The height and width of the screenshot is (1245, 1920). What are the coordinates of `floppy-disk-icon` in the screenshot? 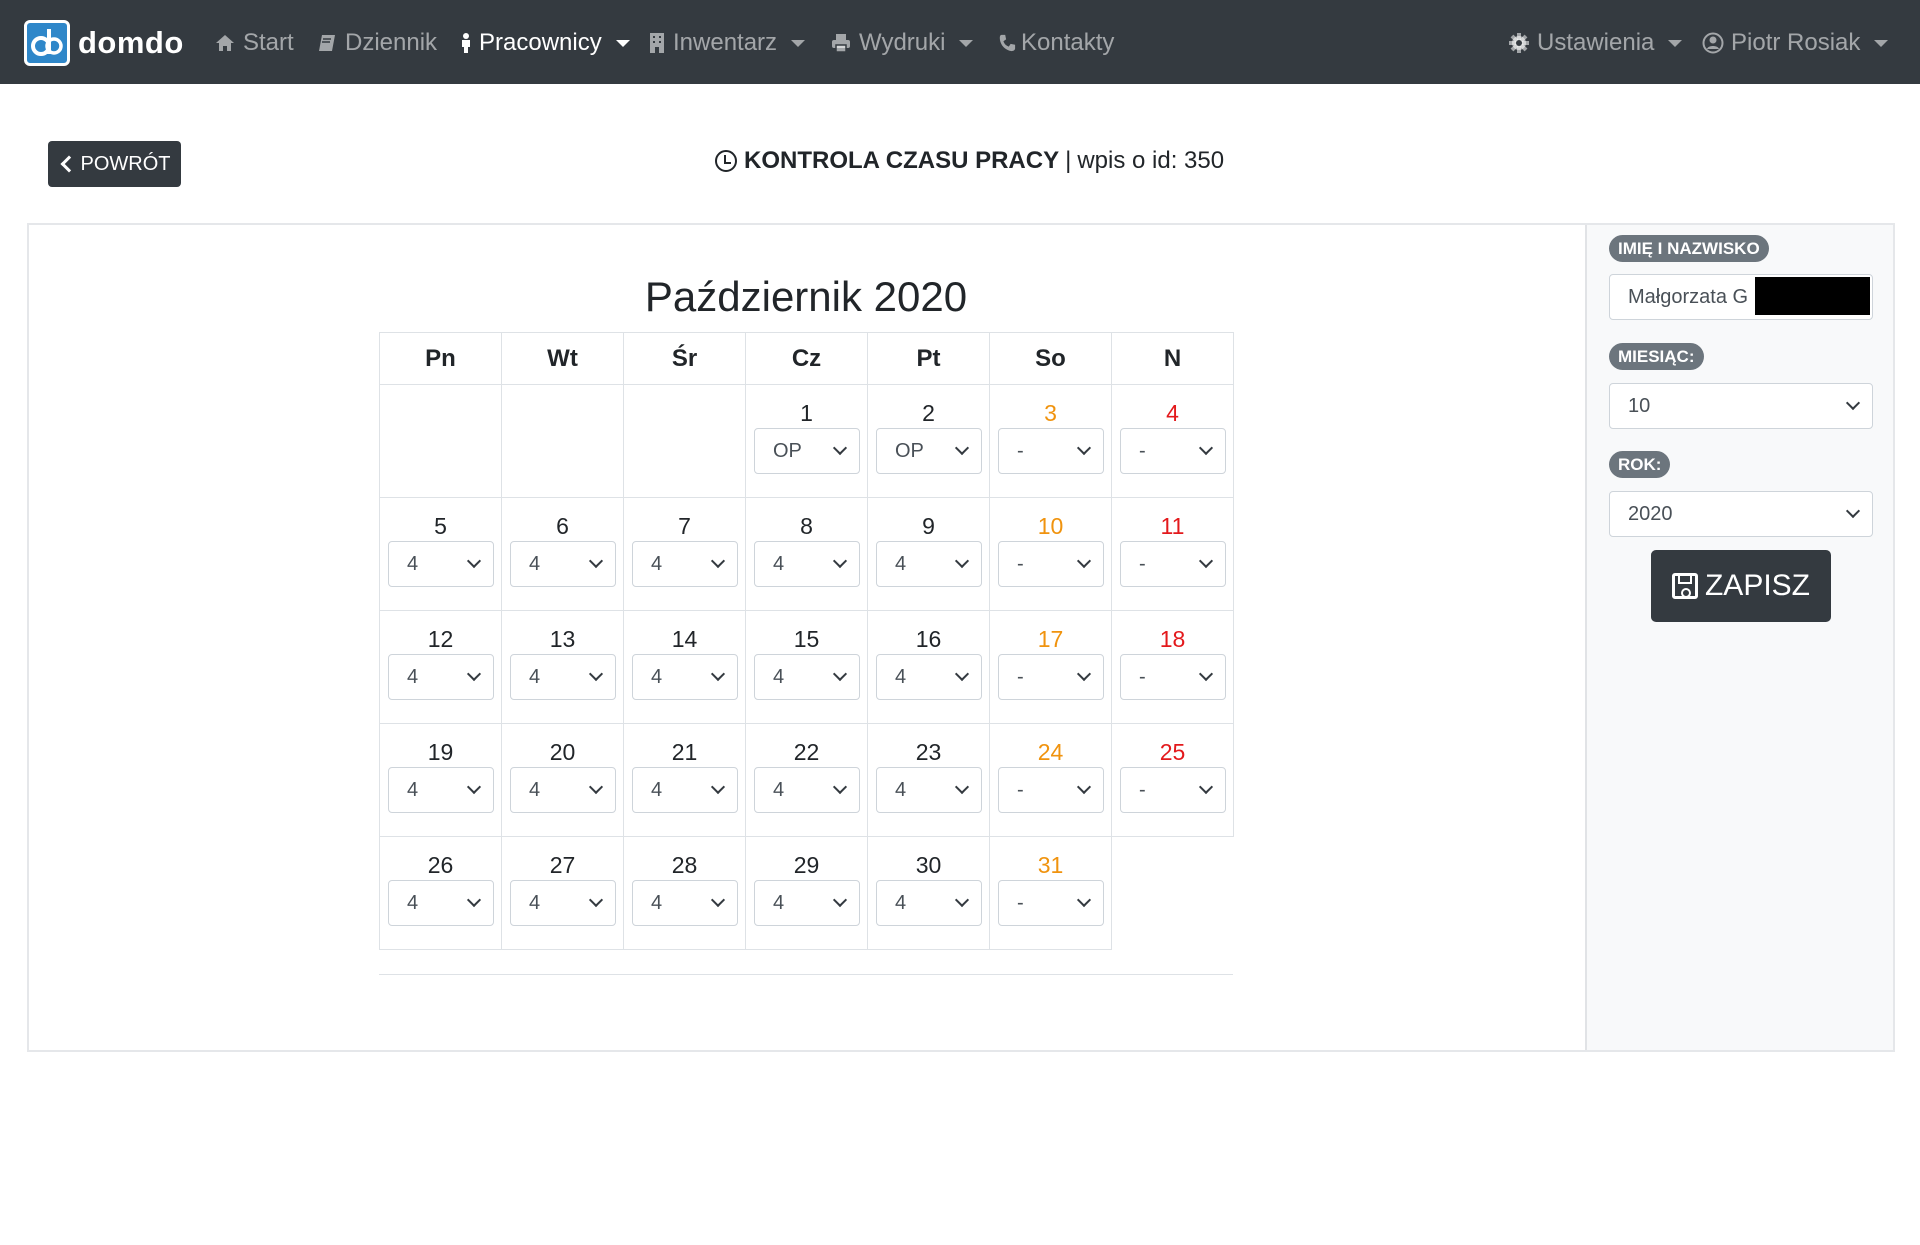 It's located at (1684, 586).